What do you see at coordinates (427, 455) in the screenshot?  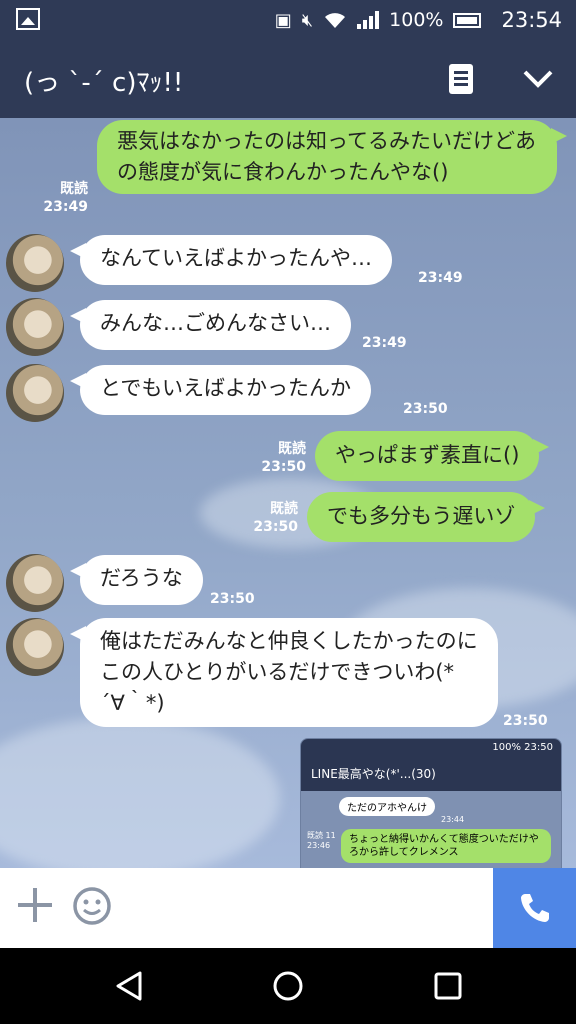 I see `message-text: やっぱまず素直に()` at bounding box center [427, 455].